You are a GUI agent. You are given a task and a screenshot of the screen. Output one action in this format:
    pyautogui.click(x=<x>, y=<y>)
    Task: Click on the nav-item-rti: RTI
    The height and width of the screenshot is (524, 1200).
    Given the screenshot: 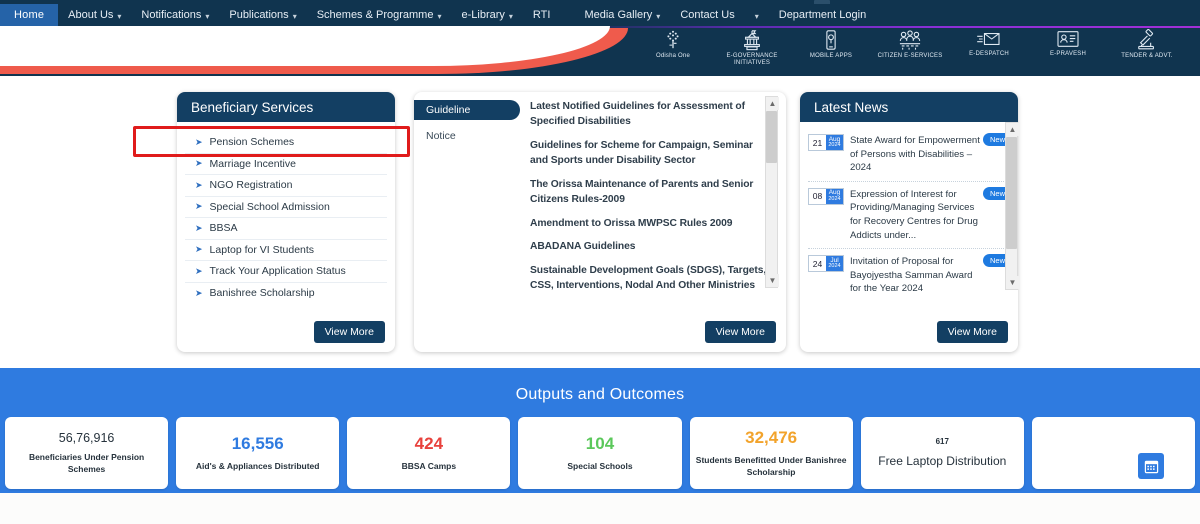 What is the action you would take?
    pyautogui.click(x=542, y=15)
    